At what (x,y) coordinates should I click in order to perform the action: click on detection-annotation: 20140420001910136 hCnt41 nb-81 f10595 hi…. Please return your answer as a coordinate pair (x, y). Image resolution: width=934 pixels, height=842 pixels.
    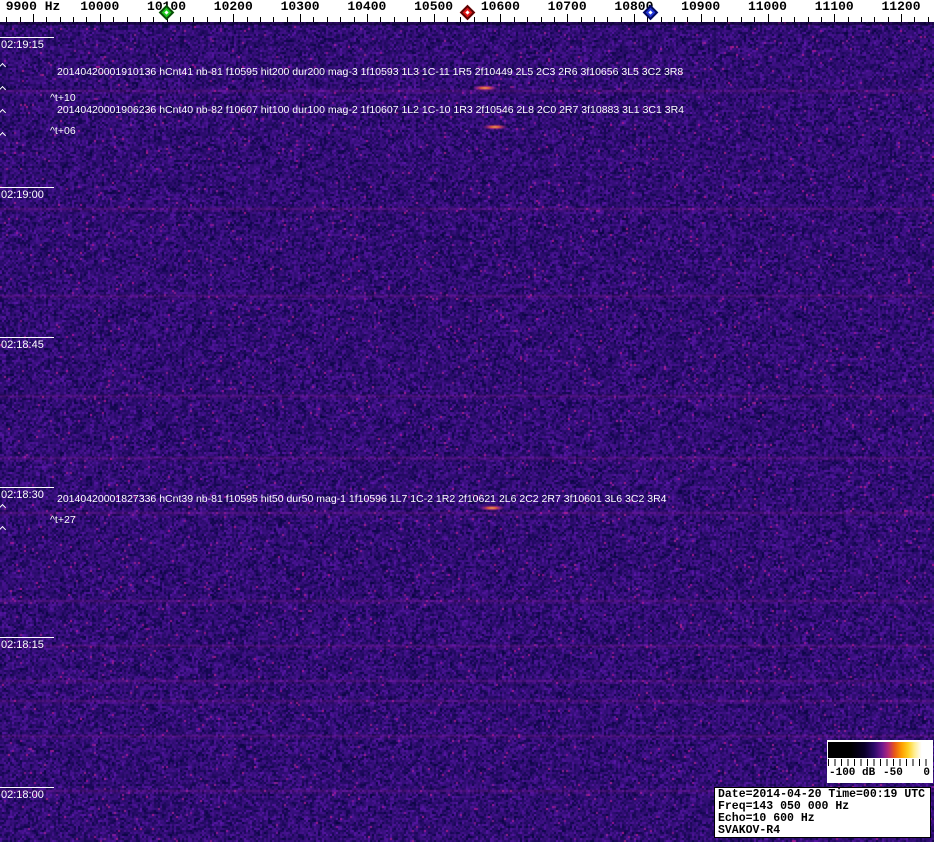
    Looking at the image, I should click on (370, 72).